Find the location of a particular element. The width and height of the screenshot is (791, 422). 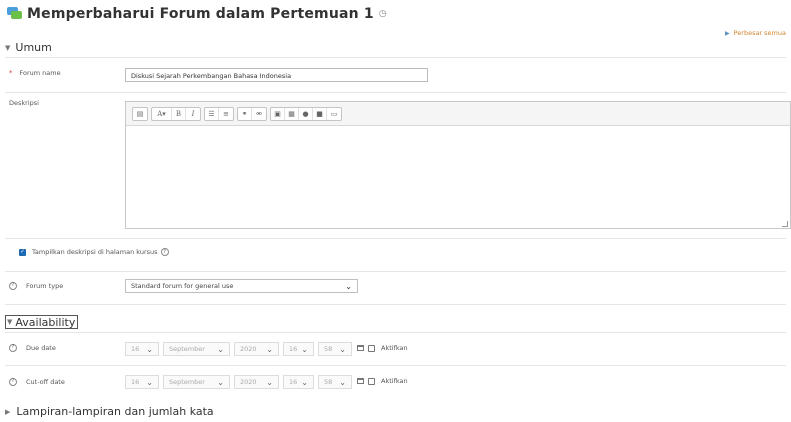

section-attachments-toggle: ▶ Lampiran-lampiran dan jumlah kata is located at coordinates (109, 411).